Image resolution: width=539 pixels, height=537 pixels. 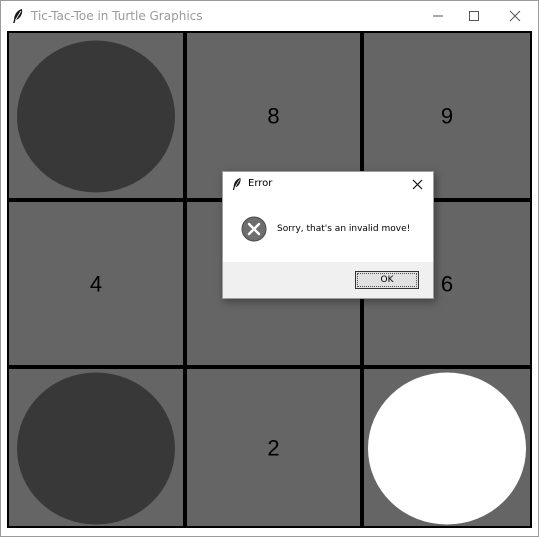 What do you see at coordinates (269, 16) in the screenshot?
I see `title-bar: Tic-Tac-Toe in Turtle Graphics` at bounding box center [269, 16].